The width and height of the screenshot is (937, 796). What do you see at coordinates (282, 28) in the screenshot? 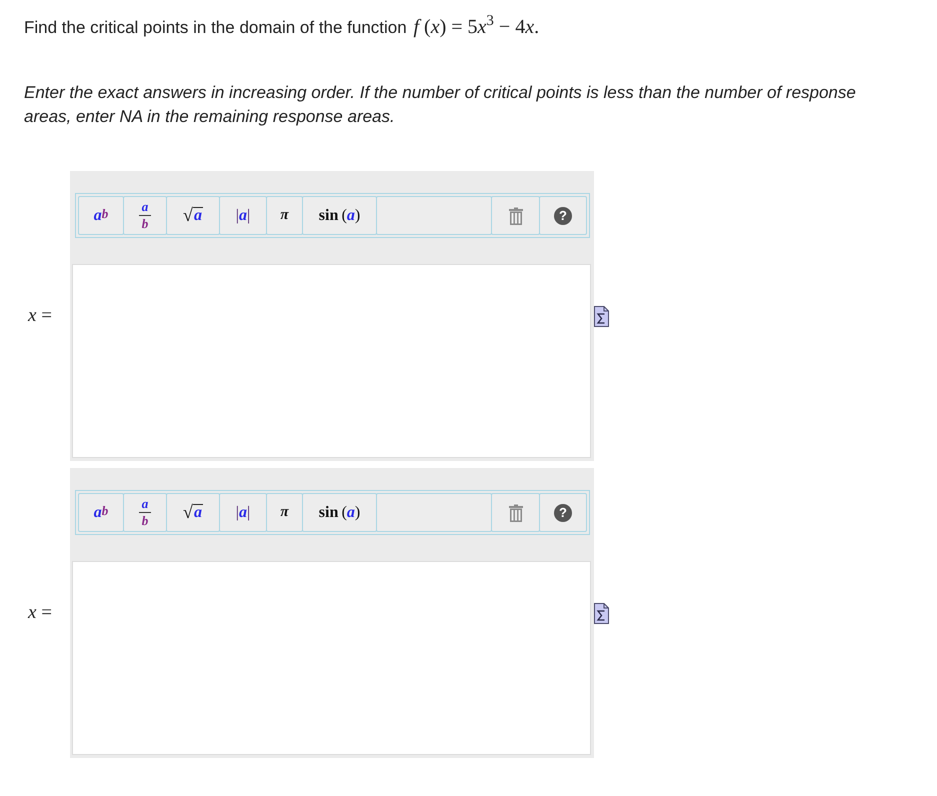
I see `question-text: Find the critical points in the domain of the function f (x) = 5x$^{3}$ − 4x.` at bounding box center [282, 28].